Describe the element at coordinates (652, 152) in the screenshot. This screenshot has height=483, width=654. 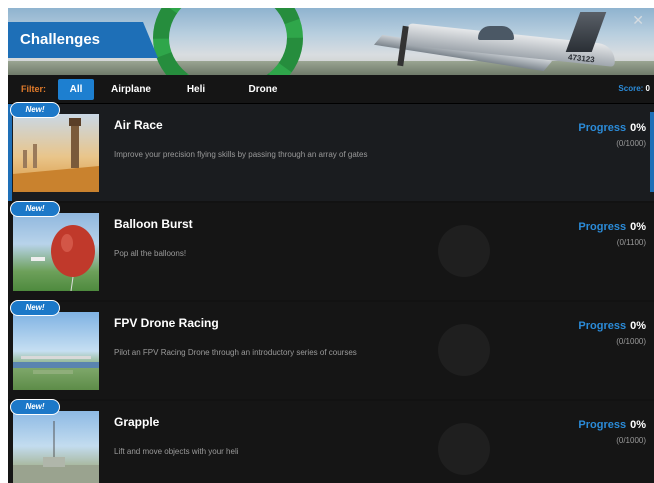
I see `scrollbar` at that location.